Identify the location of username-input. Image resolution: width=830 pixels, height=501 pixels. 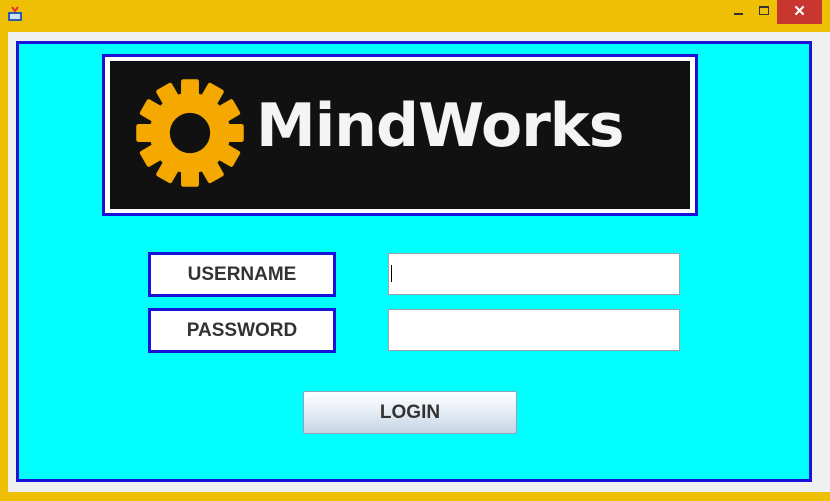
(534, 274).